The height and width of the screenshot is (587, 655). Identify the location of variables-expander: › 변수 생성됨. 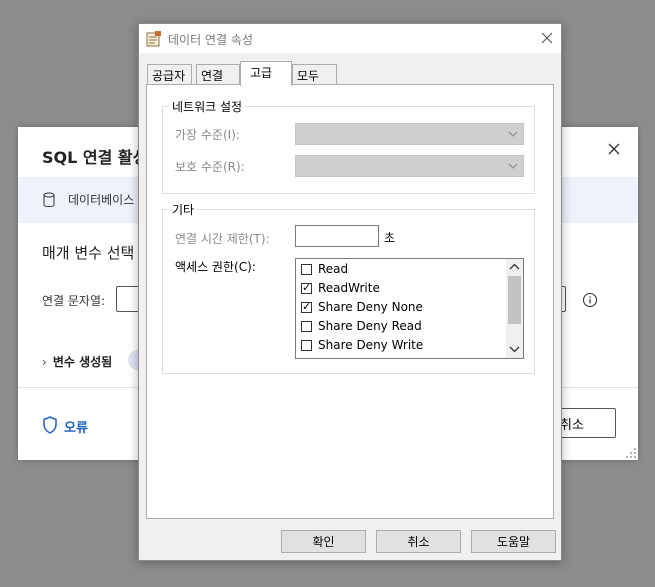
(77, 361).